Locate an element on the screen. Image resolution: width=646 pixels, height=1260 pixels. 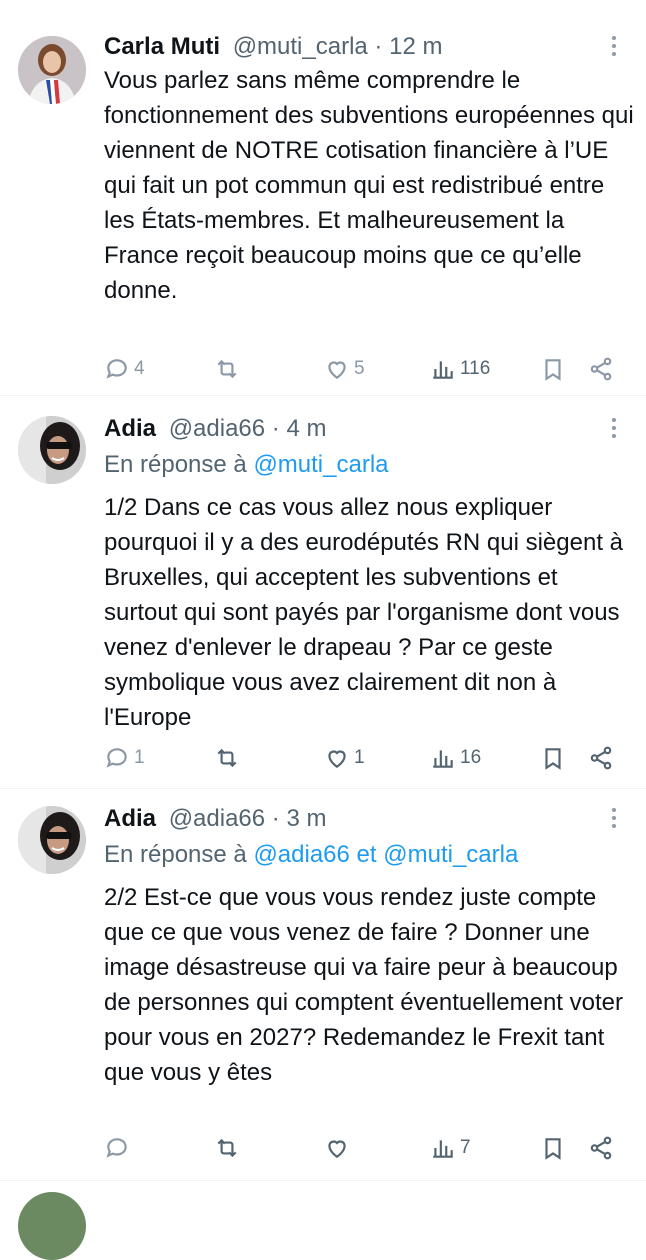
reply-joiner: et is located at coordinates (366, 854).